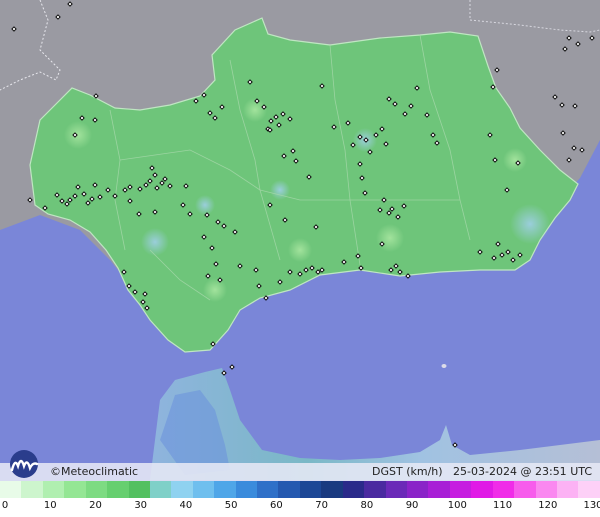 This screenshot has width=600, height=517. I want to click on timezone-label: UTC, so click(581, 471).